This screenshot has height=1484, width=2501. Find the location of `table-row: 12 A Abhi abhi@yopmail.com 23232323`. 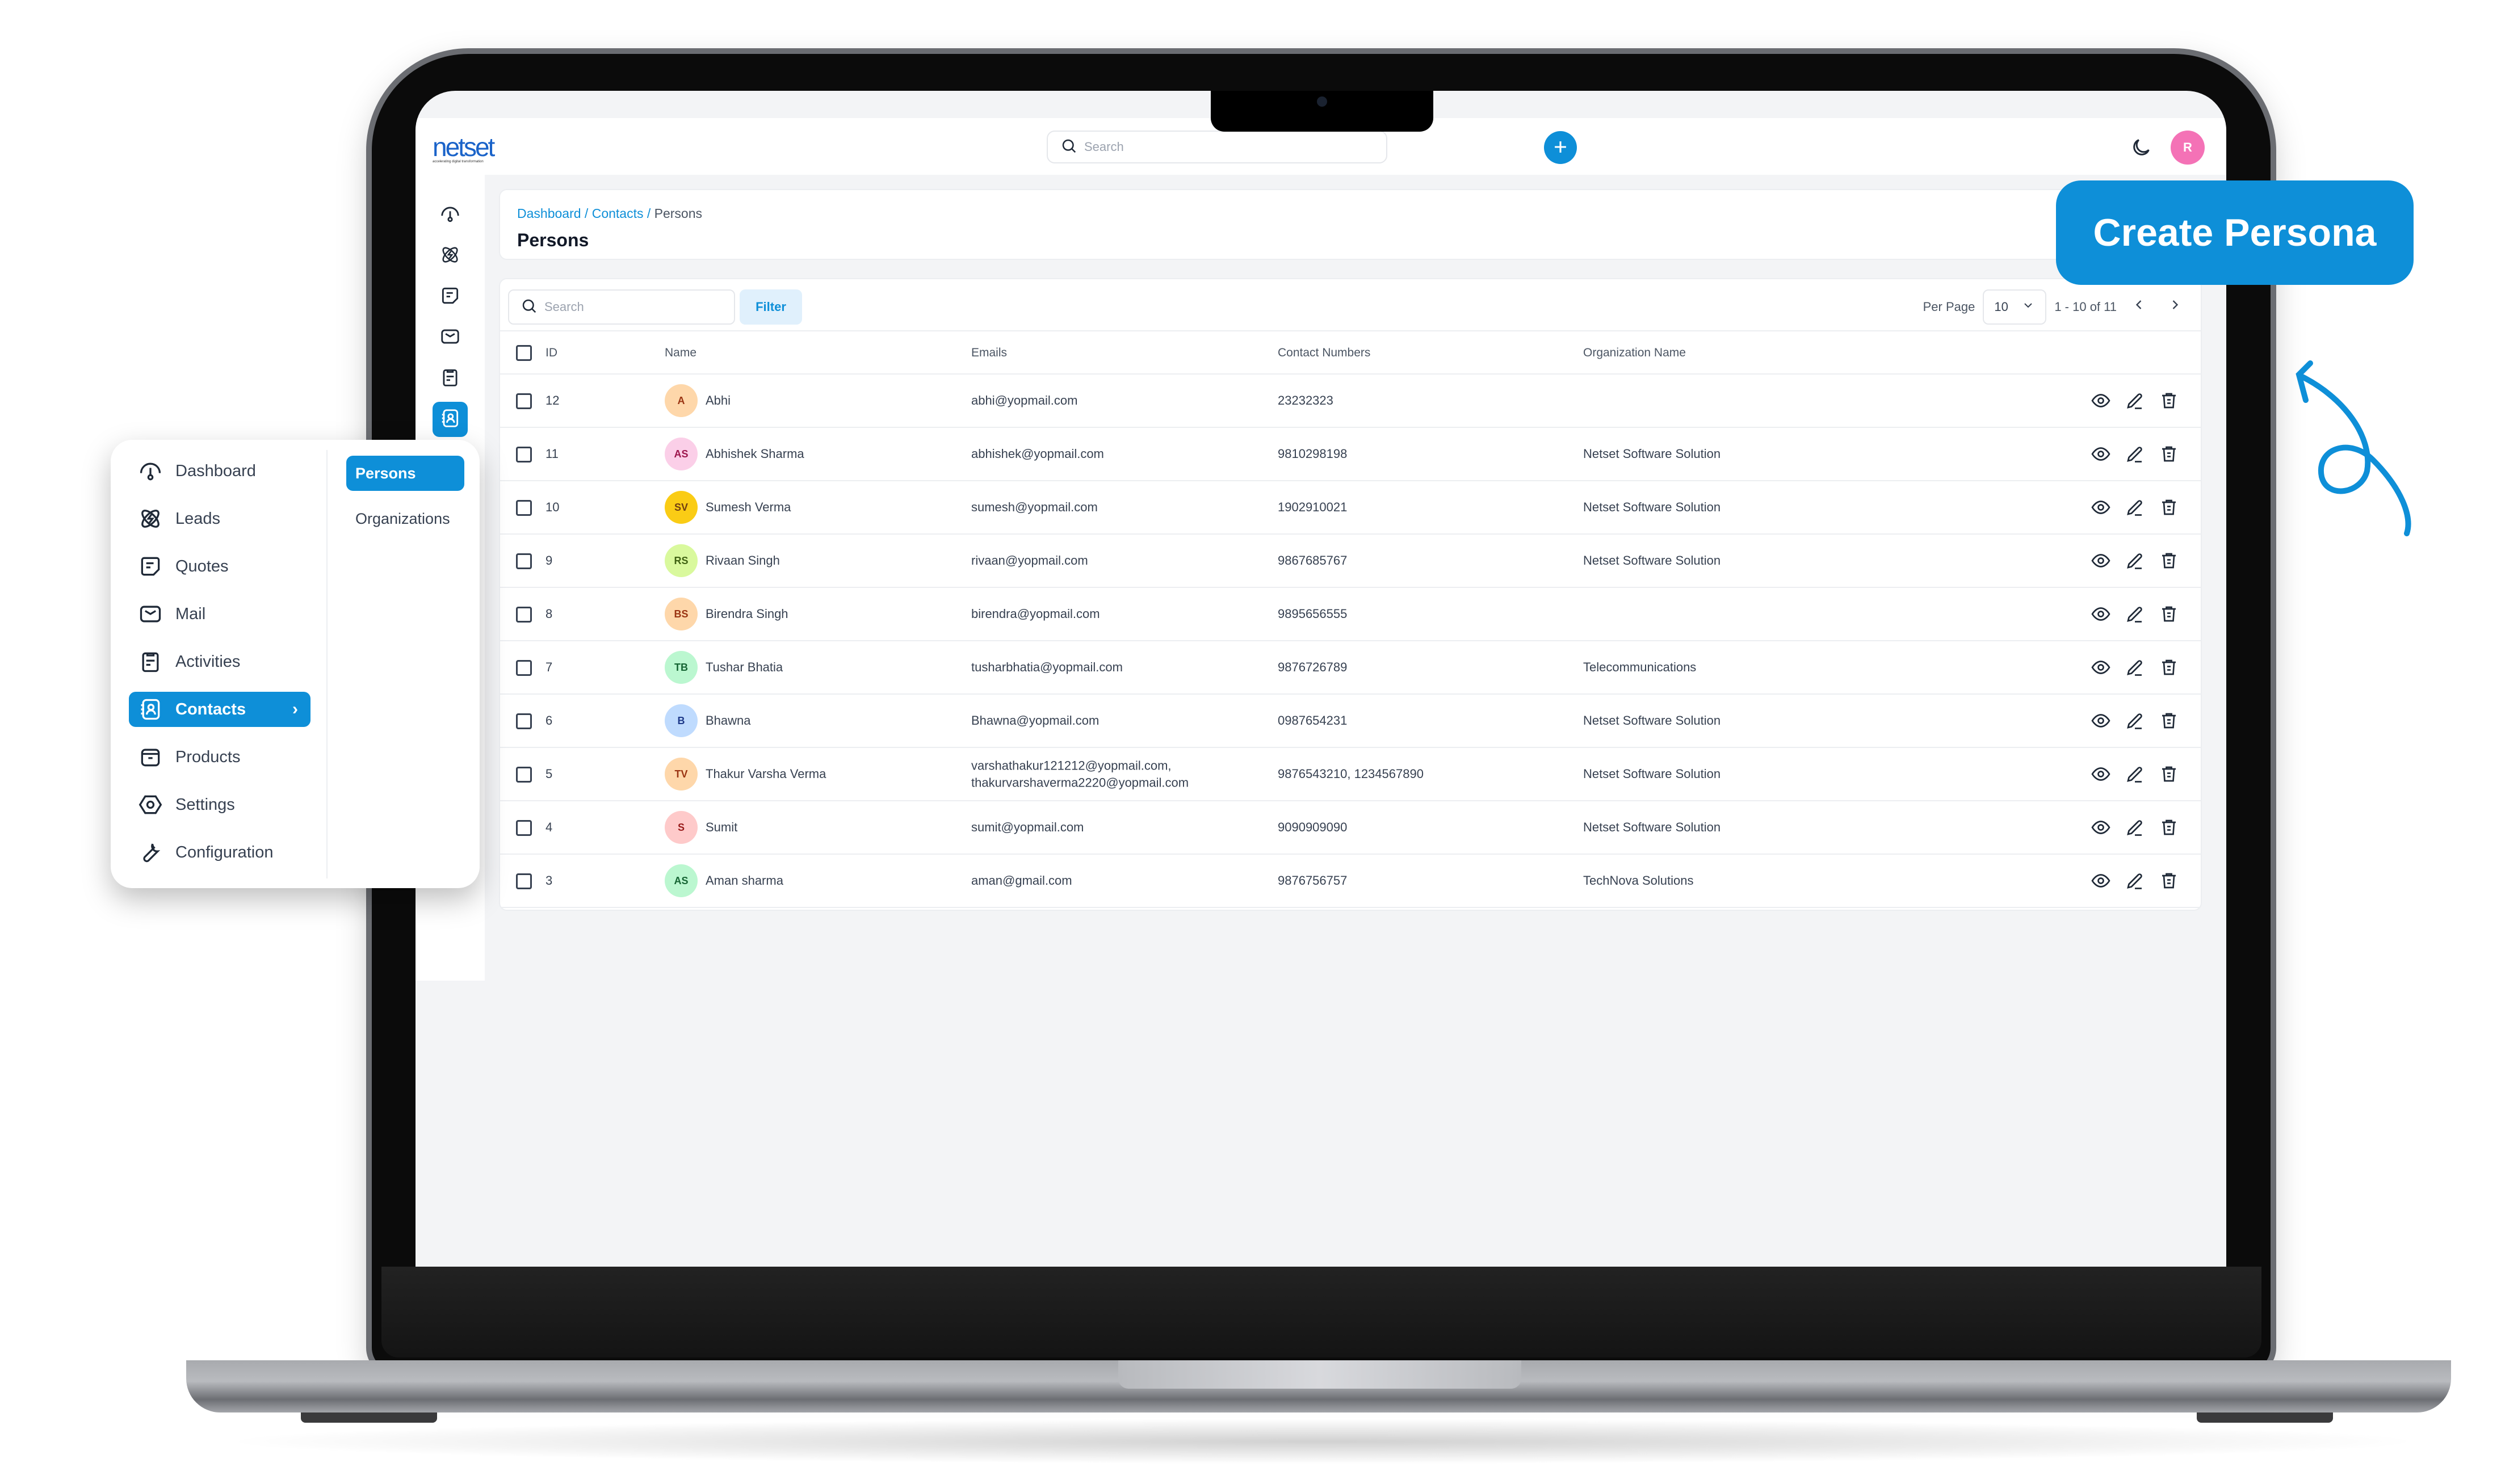

table-row: 12 A Abhi abhi@yopmail.com 23232323 is located at coordinates (1350, 402).